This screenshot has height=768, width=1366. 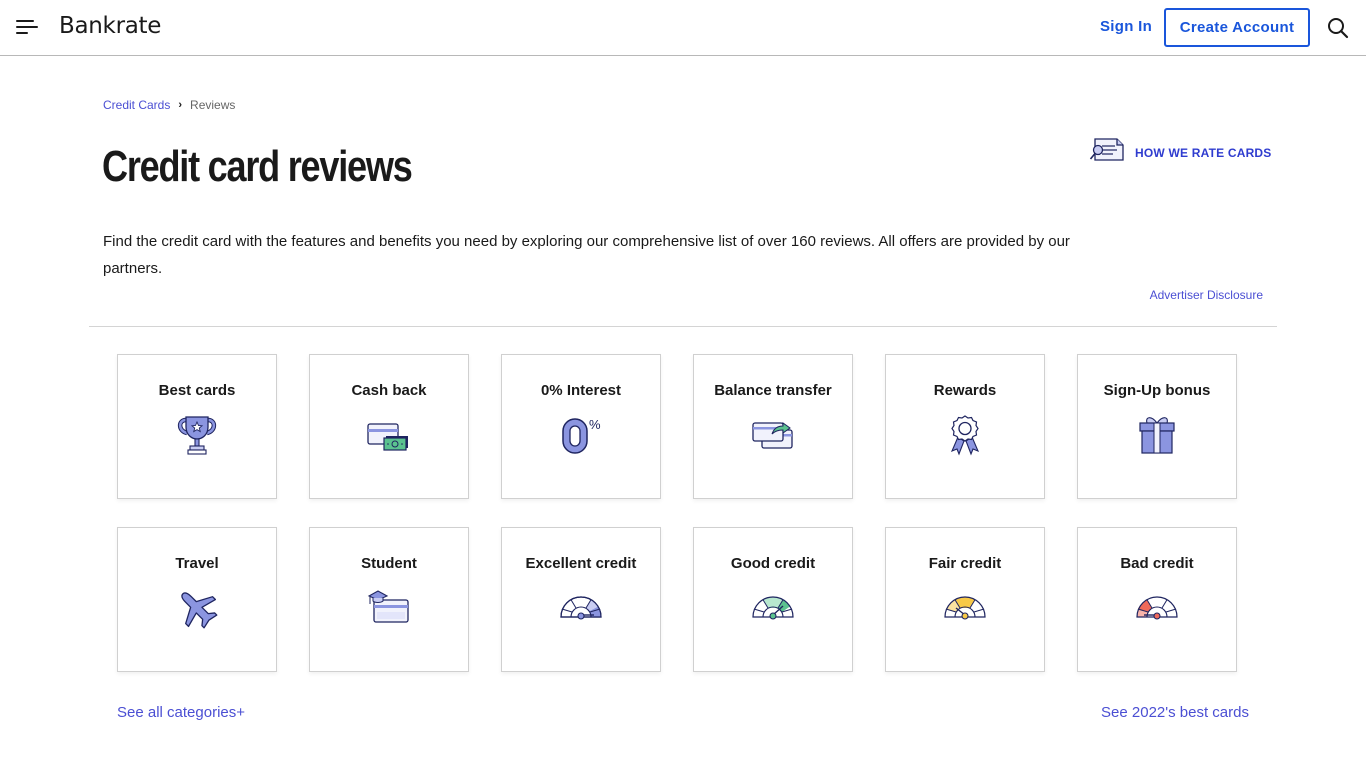 I want to click on category-tile-student: Student, so click(x=389, y=599).